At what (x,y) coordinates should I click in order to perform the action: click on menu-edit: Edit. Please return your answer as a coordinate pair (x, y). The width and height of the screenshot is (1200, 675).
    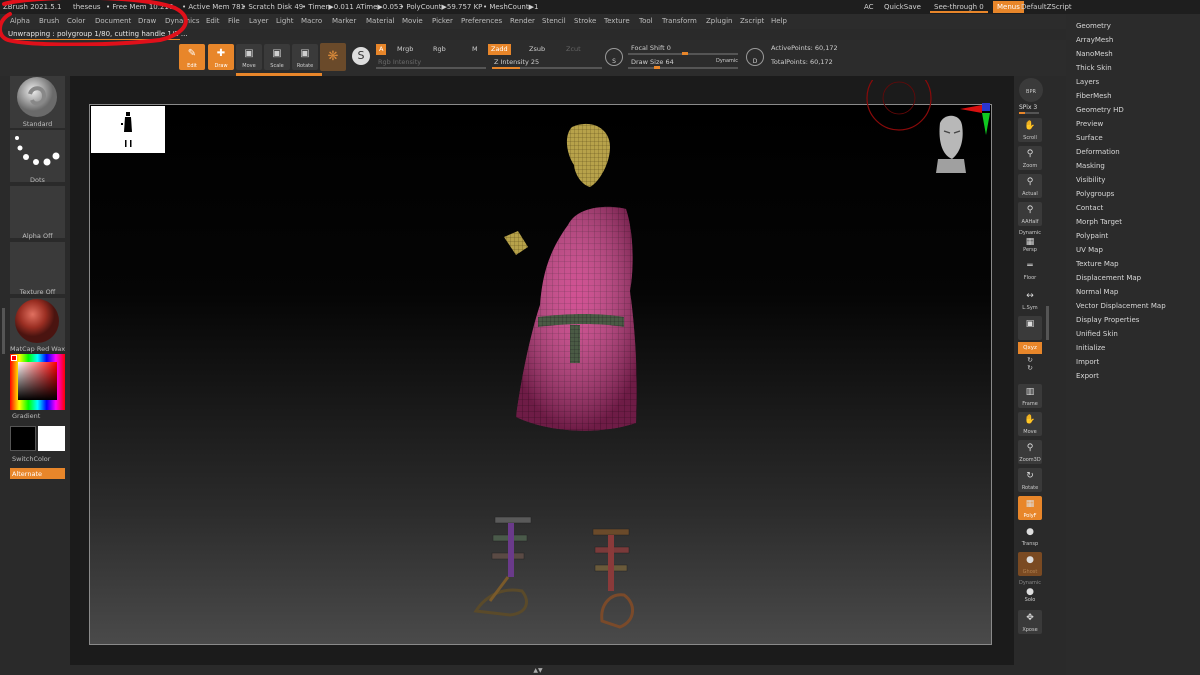
    Looking at the image, I should click on (213, 21).